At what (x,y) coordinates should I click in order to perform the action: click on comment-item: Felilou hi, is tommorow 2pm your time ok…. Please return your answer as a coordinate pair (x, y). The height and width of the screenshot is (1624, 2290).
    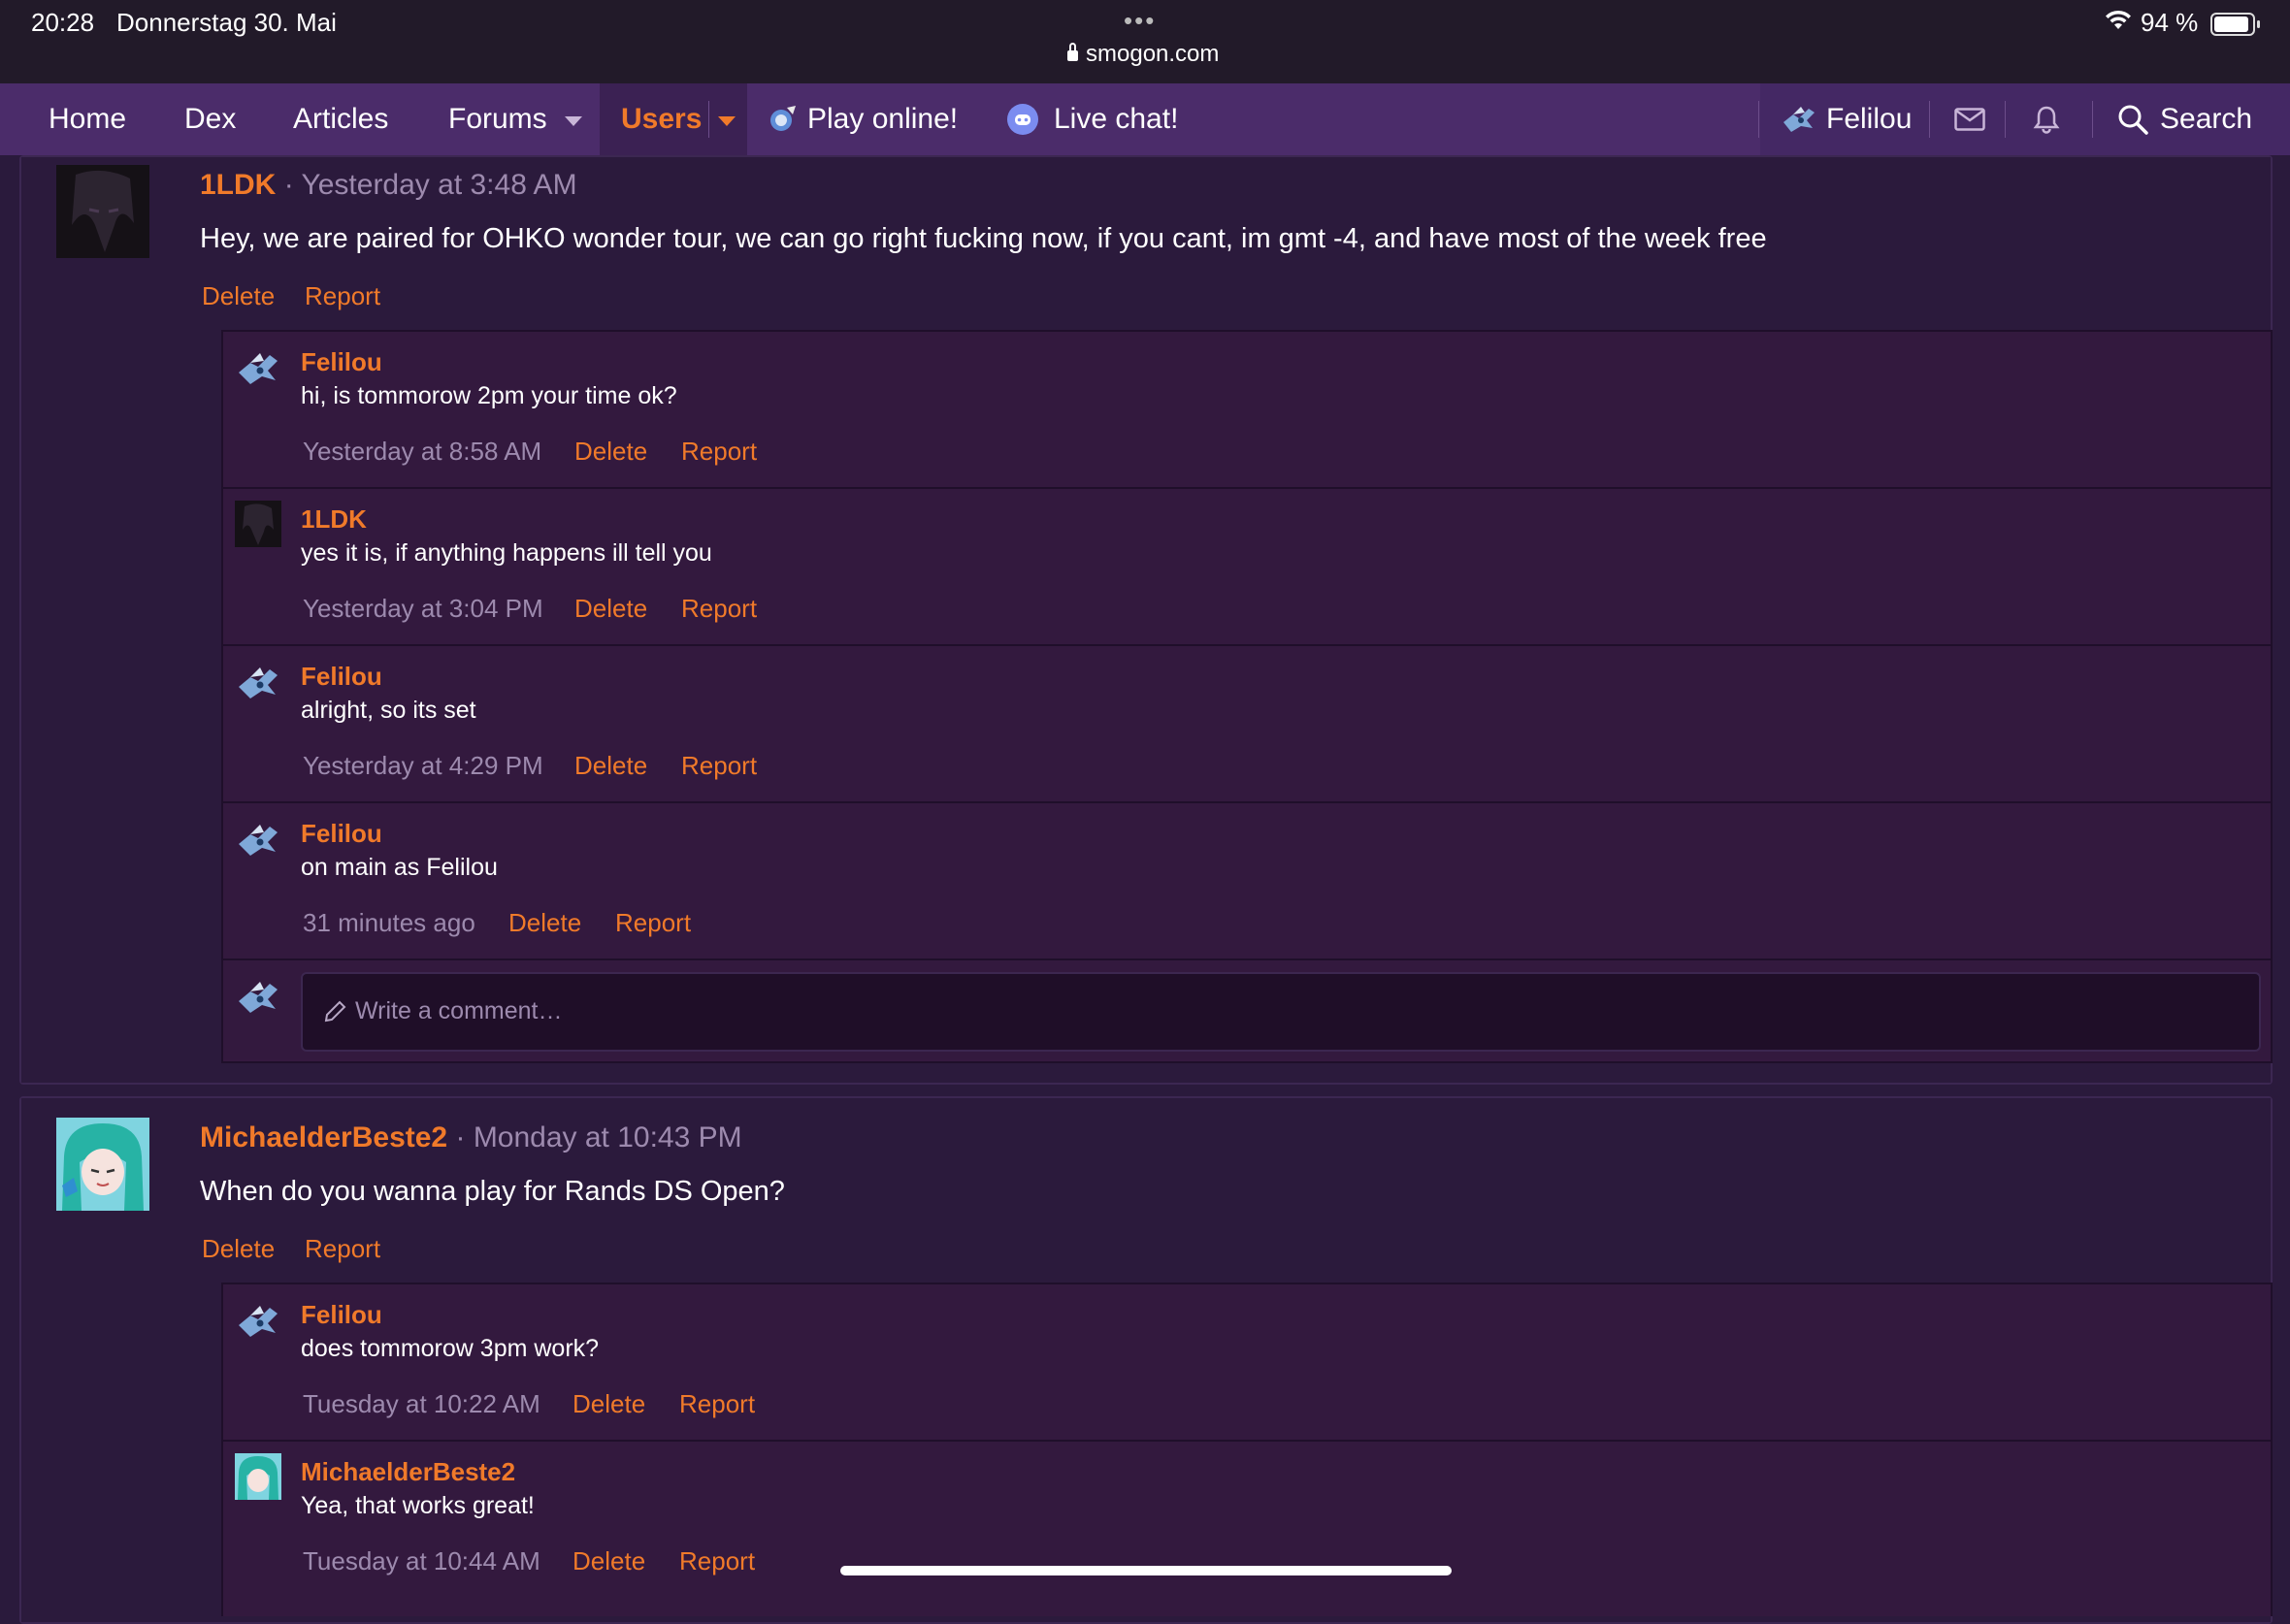
    Looking at the image, I should click on (1247, 410).